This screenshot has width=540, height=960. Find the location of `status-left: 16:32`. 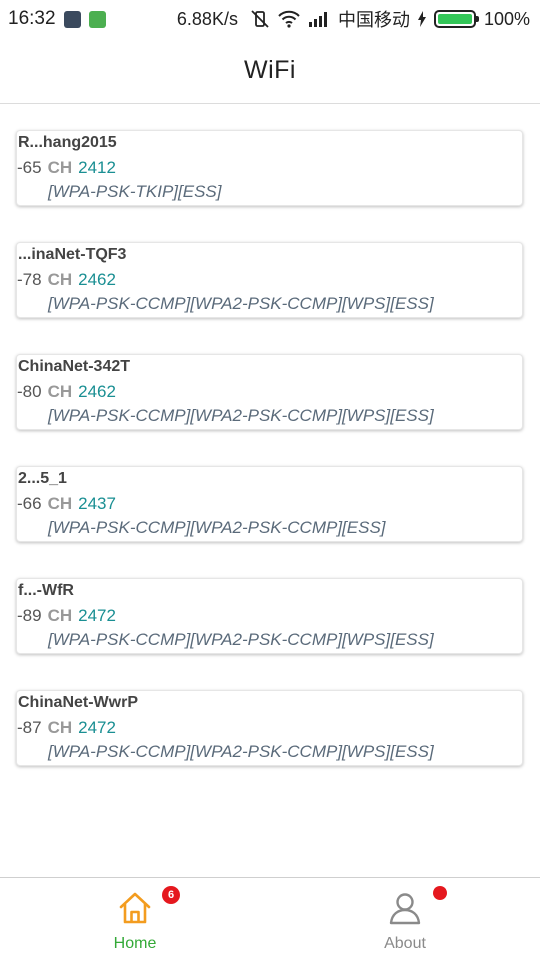

status-left: 16:32 is located at coordinates (57, 19).